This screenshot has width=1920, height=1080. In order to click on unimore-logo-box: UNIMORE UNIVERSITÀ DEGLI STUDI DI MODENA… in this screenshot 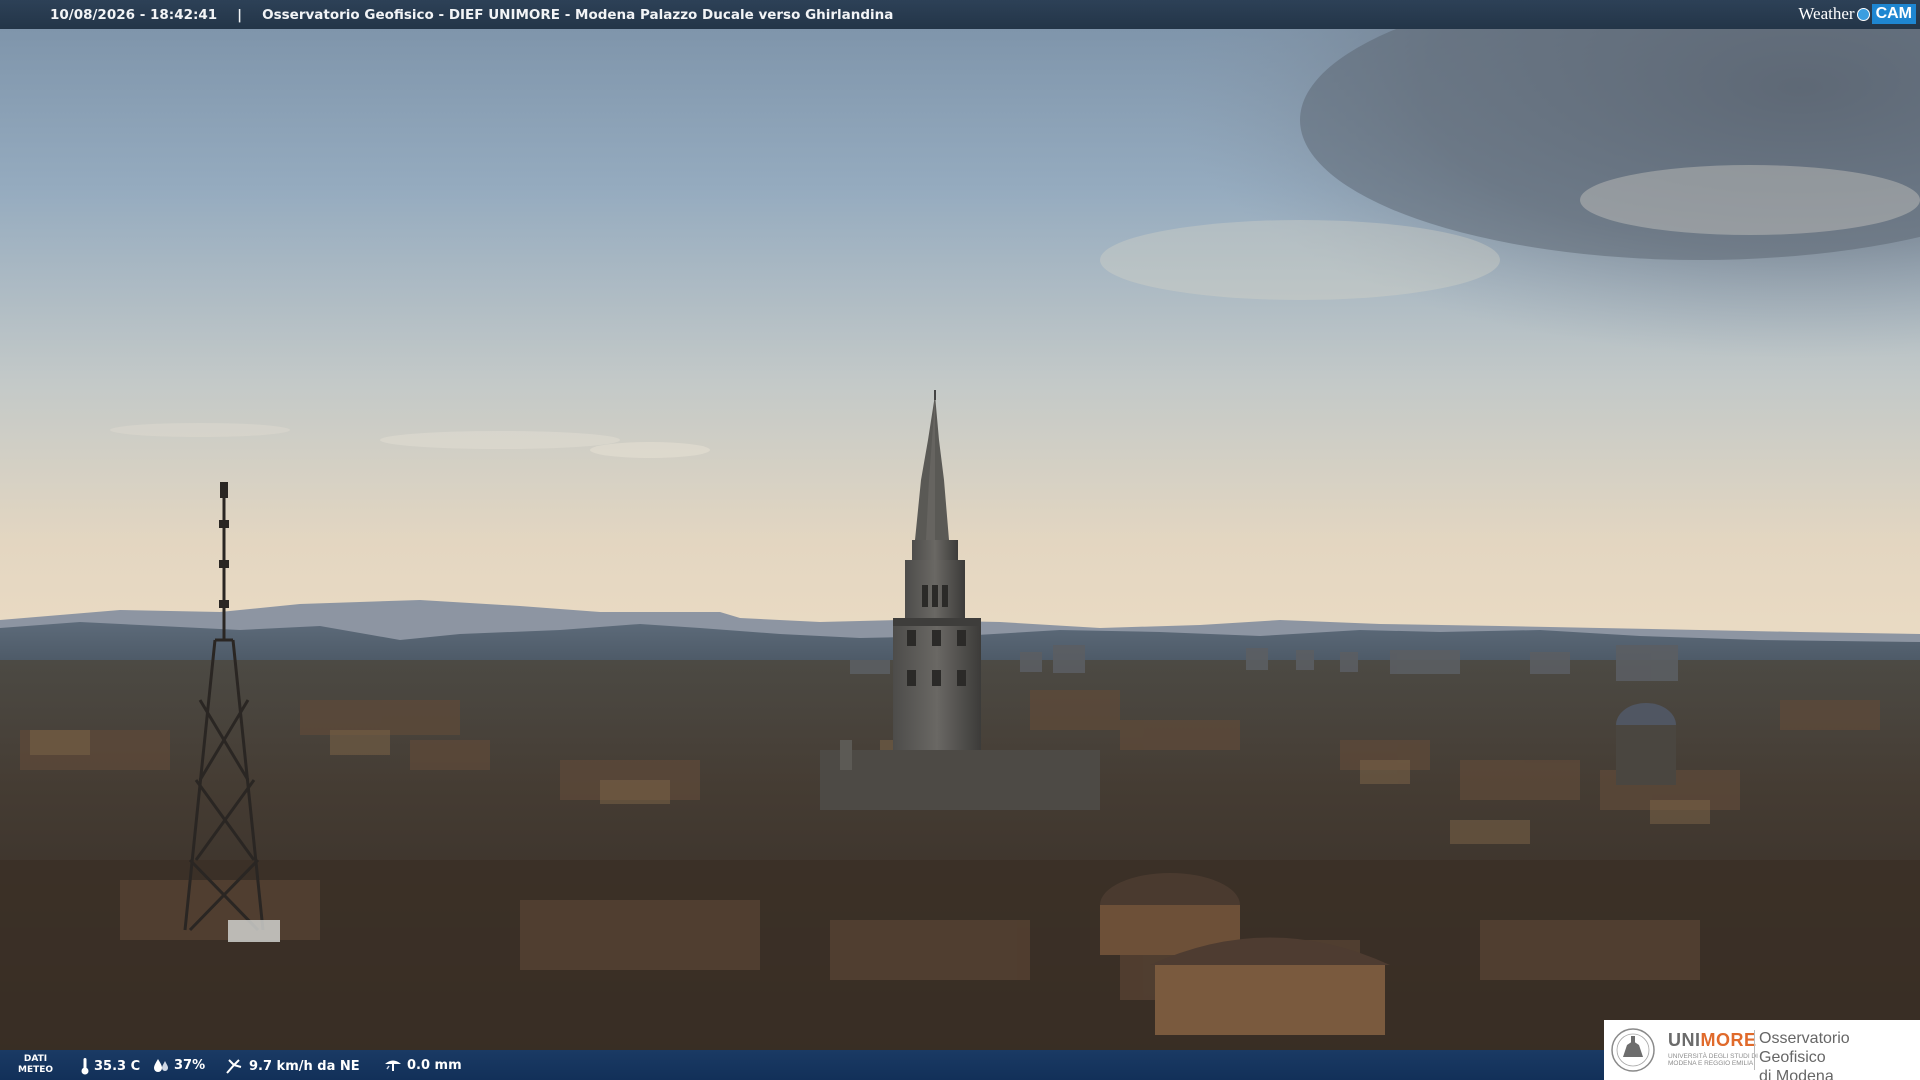, I will do `click(1762, 1050)`.